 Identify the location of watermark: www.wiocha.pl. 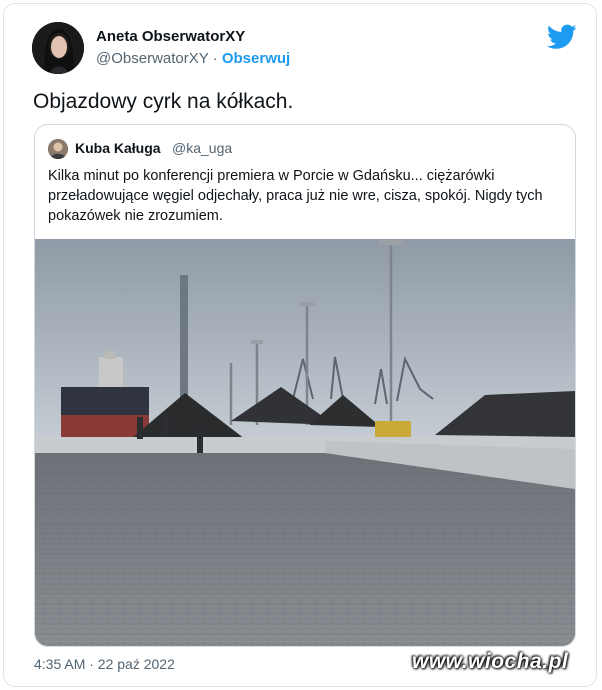
(490, 661).